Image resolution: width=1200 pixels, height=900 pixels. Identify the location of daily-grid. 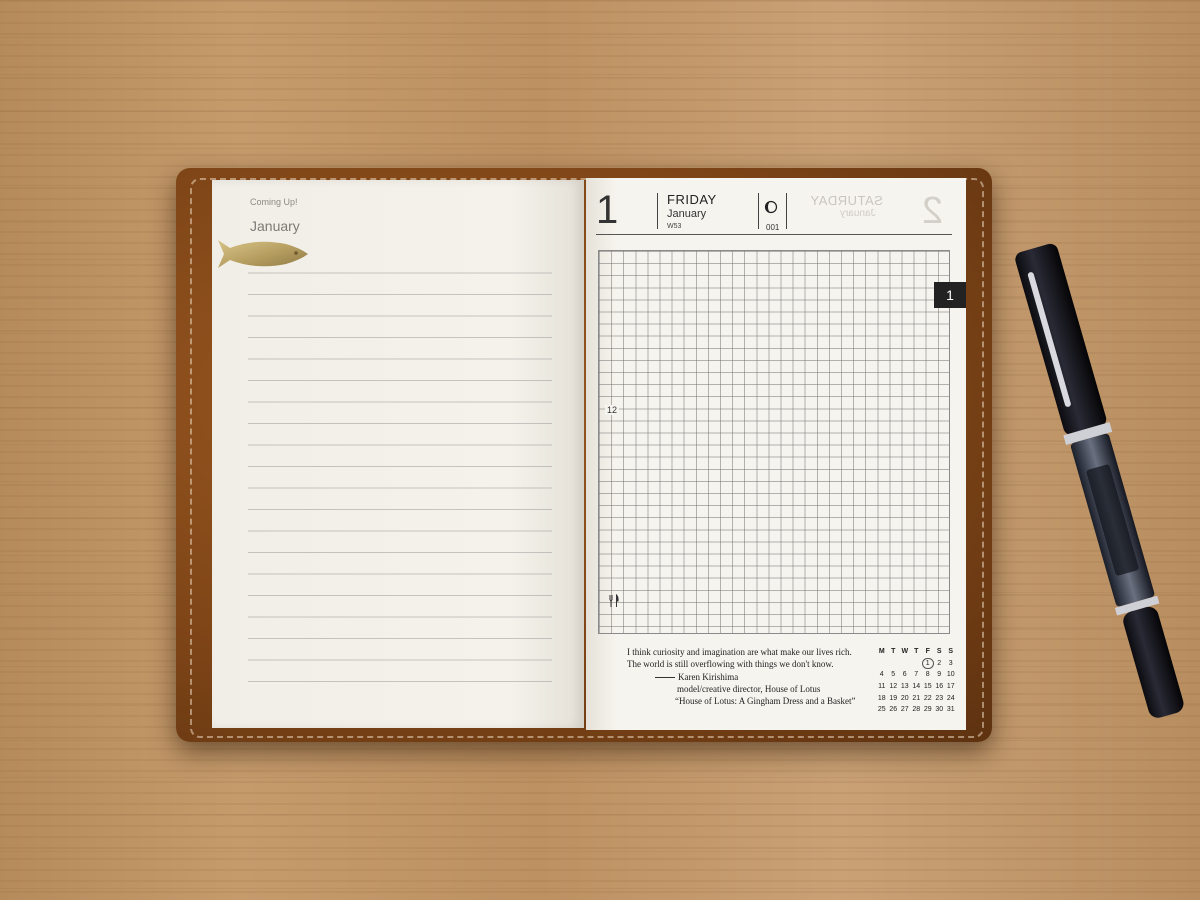
(774, 442).